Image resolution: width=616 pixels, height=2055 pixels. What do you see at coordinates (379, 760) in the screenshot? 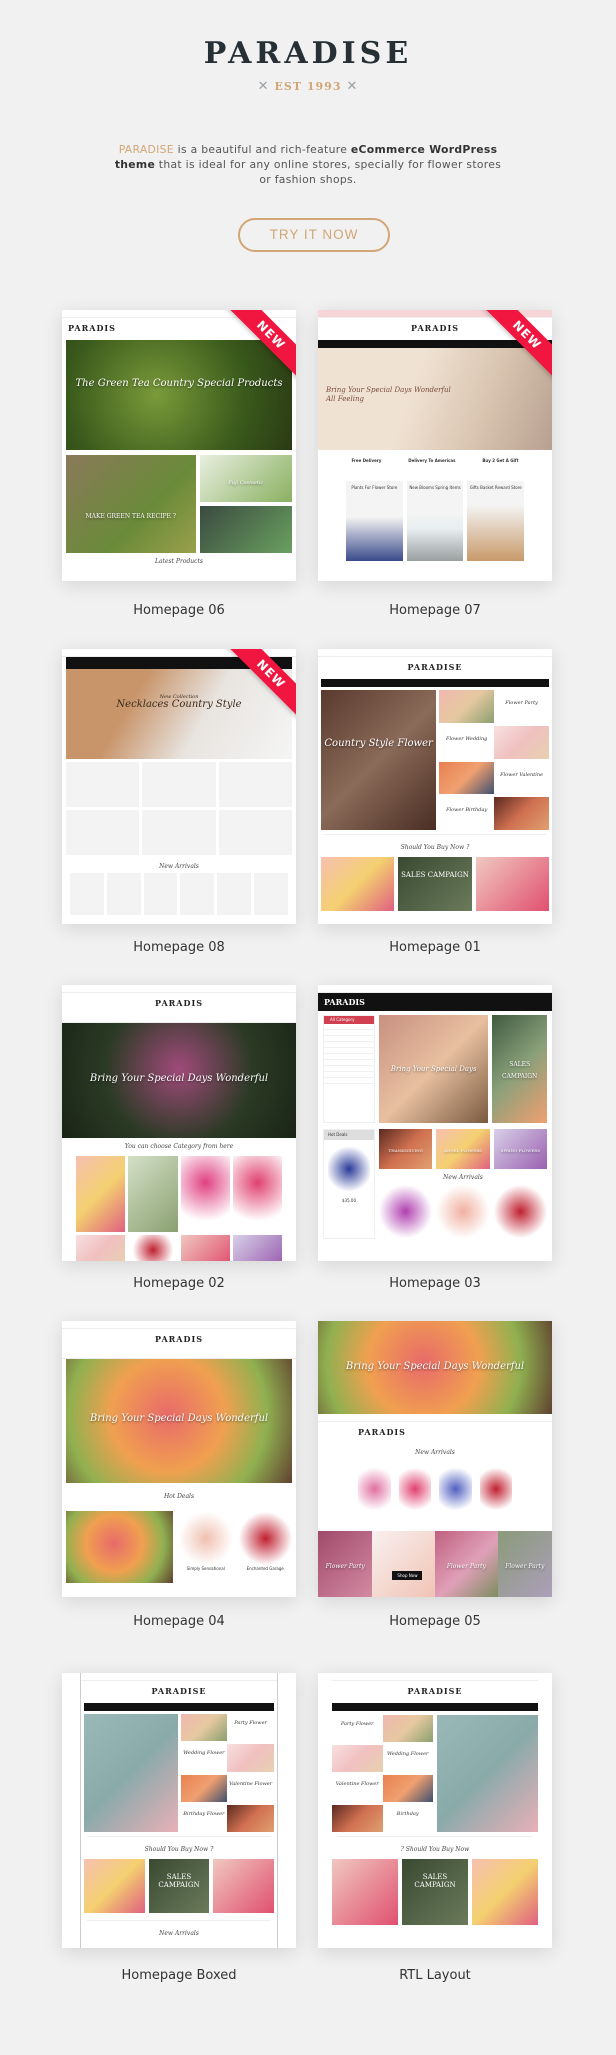
I see `mini-hero: Country Style Flower` at bounding box center [379, 760].